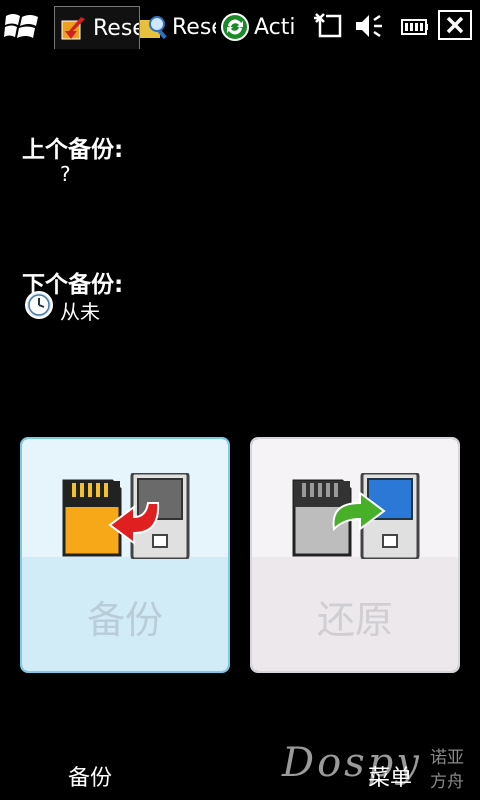 The image size is (480, 800). Describe the element at coordinates (447, 758) in the screenshot. I see `watermark-line1: 诺亚` at that location.